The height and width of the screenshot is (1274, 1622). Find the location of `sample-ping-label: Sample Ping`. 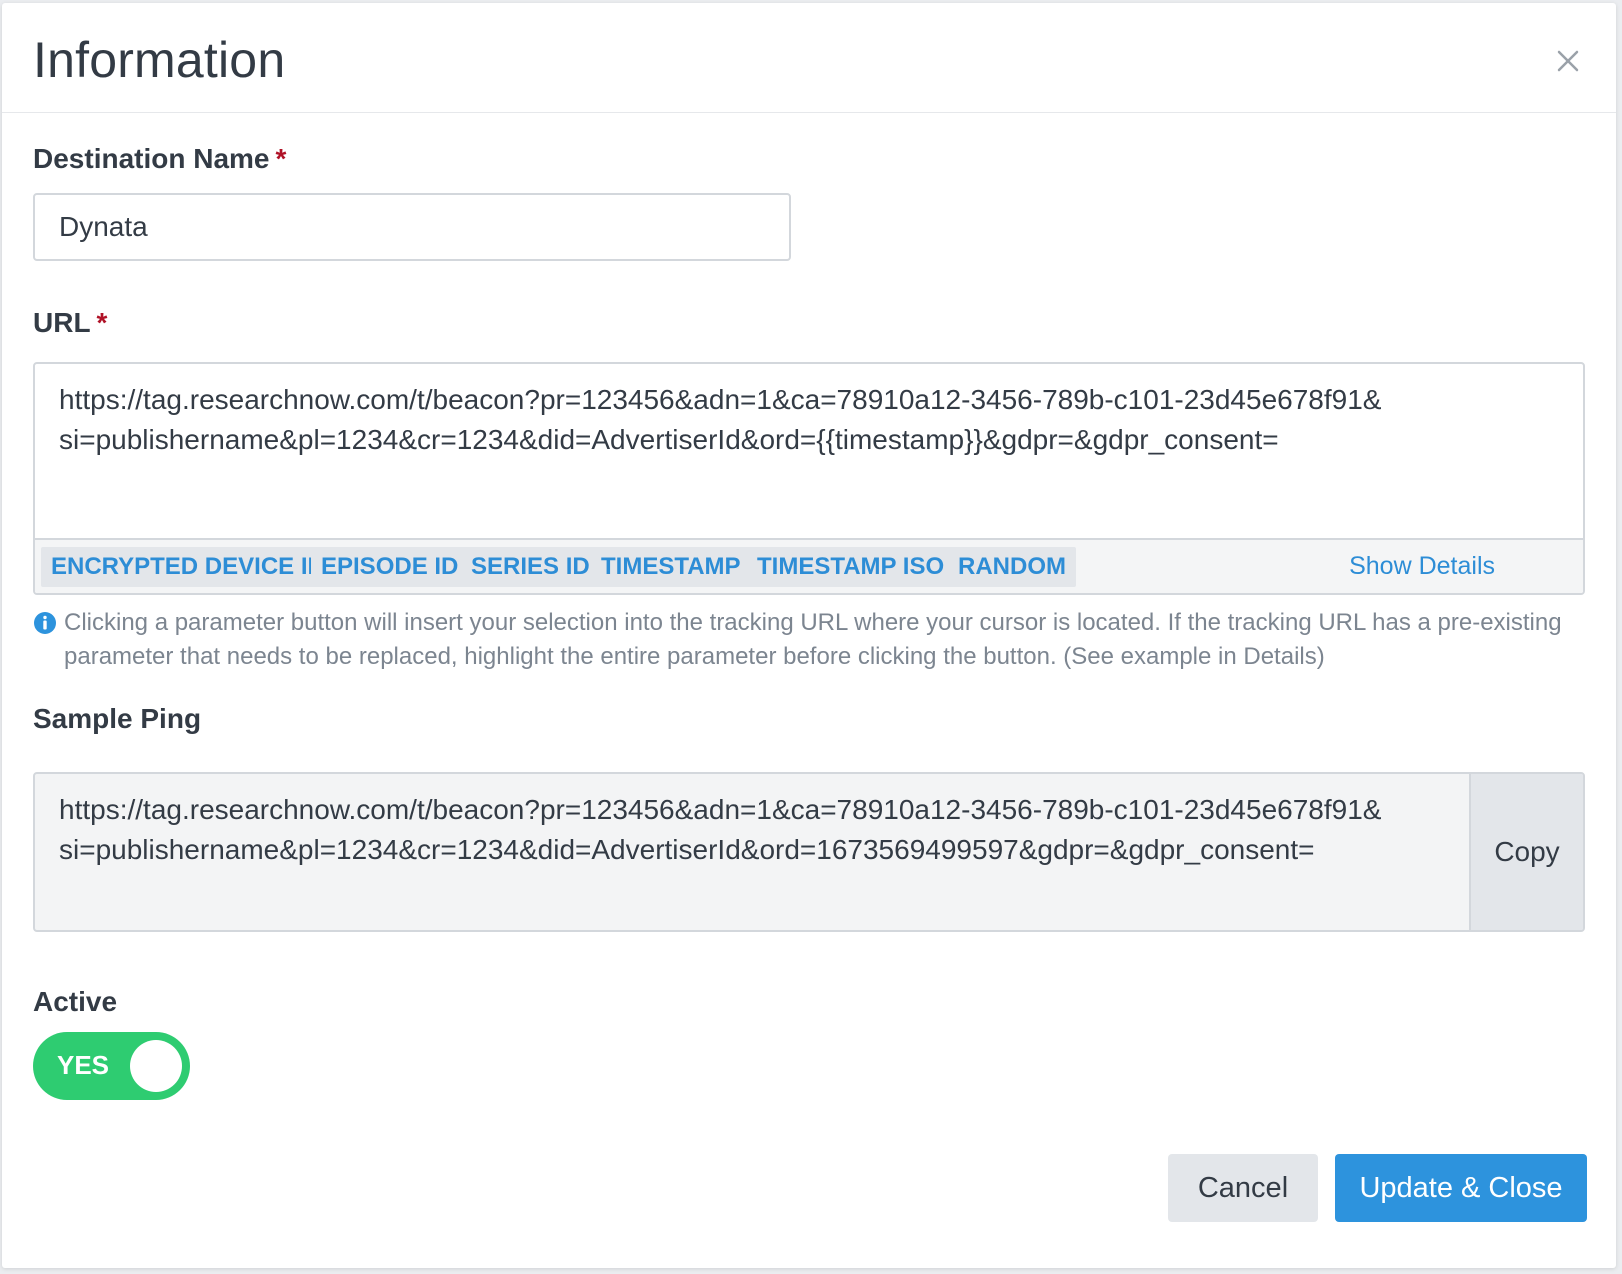

sample-ping-label: Sample Ping is located at coordinates (117, 718).